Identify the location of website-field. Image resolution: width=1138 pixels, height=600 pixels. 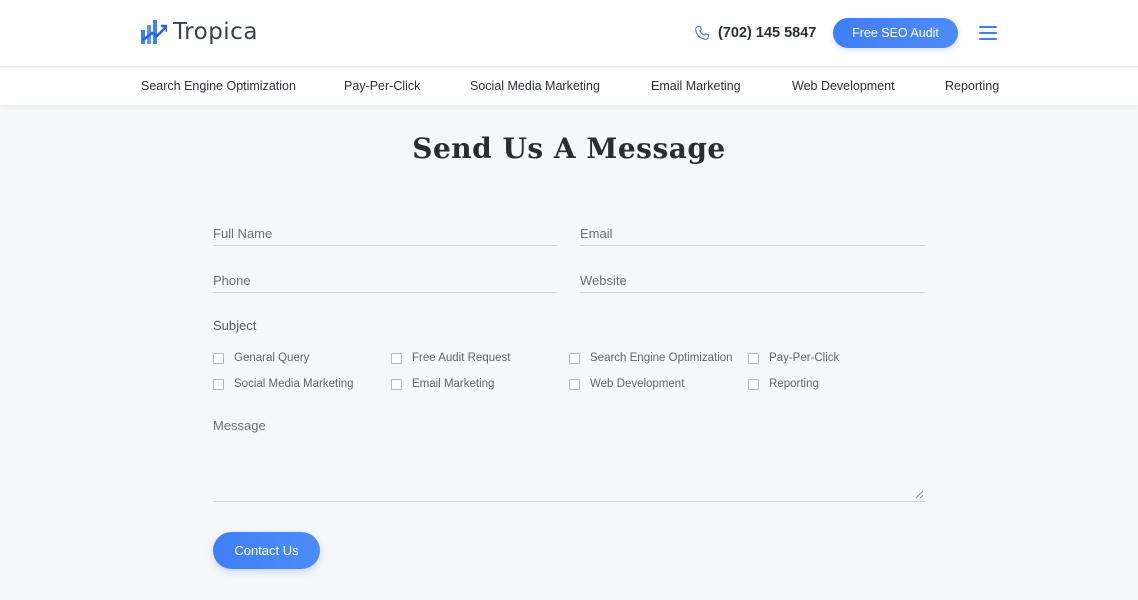
(752, 281).